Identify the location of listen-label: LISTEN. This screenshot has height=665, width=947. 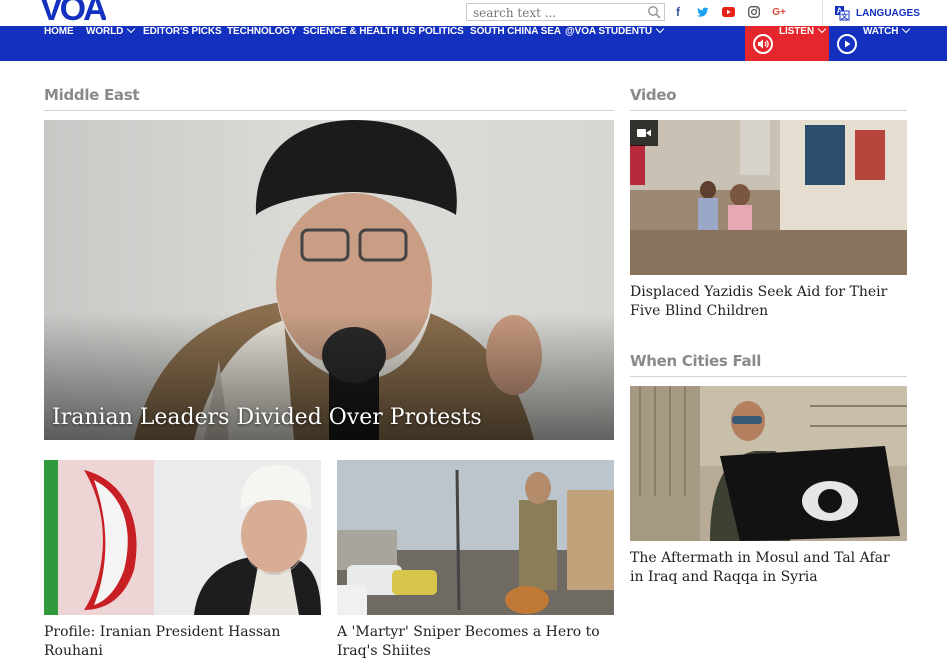
(803, 42).